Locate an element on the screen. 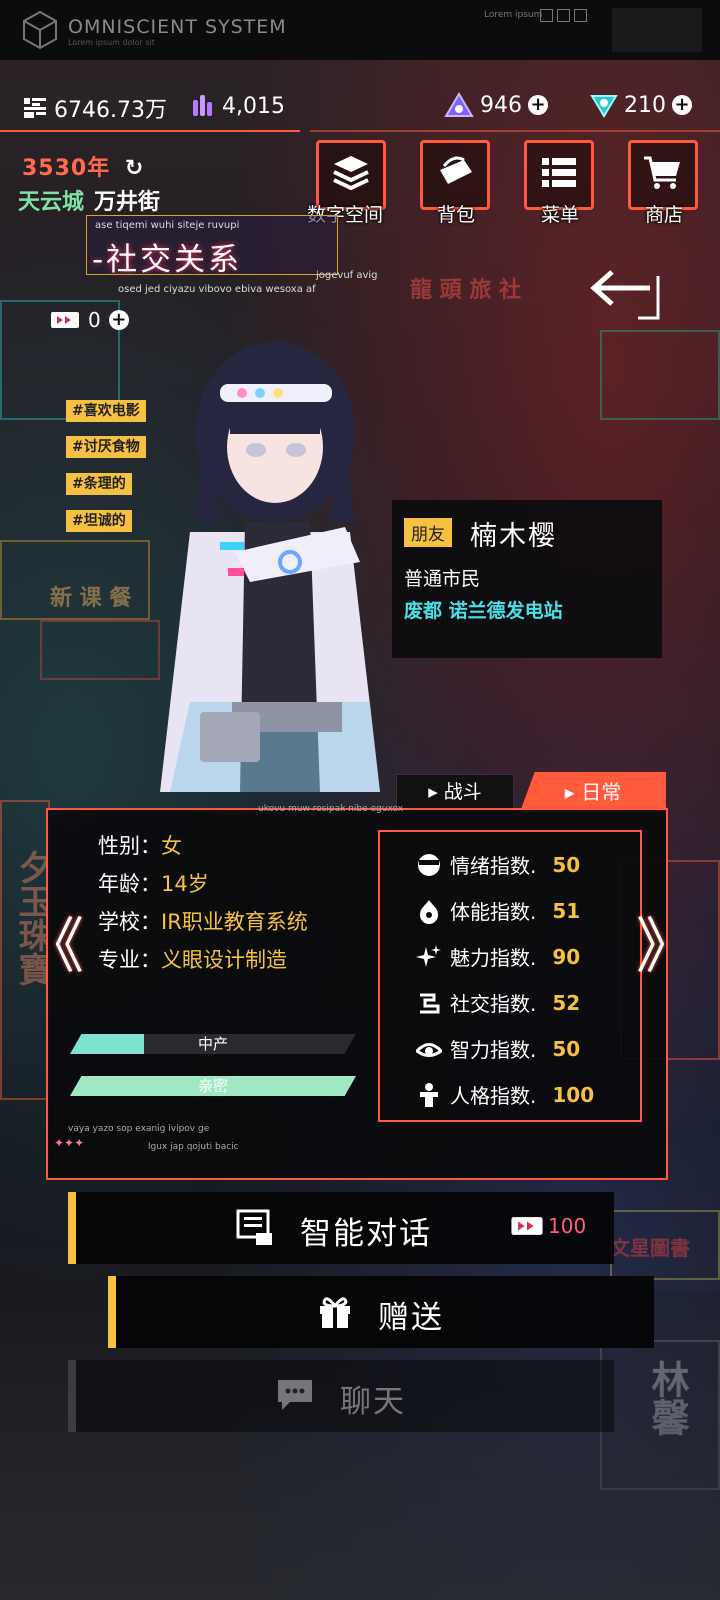 The image size is (720, 1600). stat-fitness-value: 51 is located at coordinates (566, 910).